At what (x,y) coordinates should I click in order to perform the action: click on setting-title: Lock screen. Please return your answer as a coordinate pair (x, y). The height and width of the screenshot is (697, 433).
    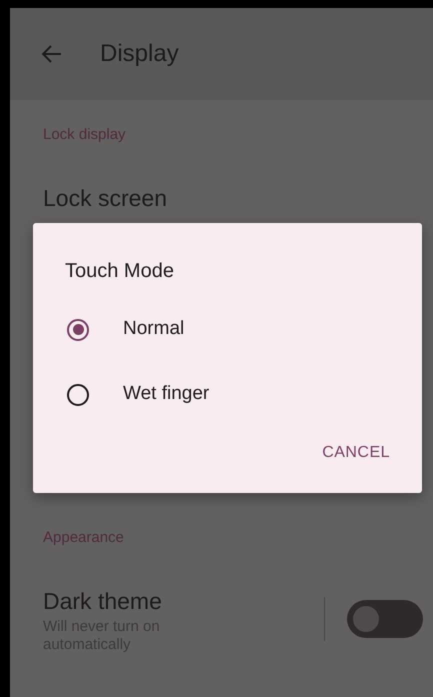
    Looking at the image, I should click on (105, 198).